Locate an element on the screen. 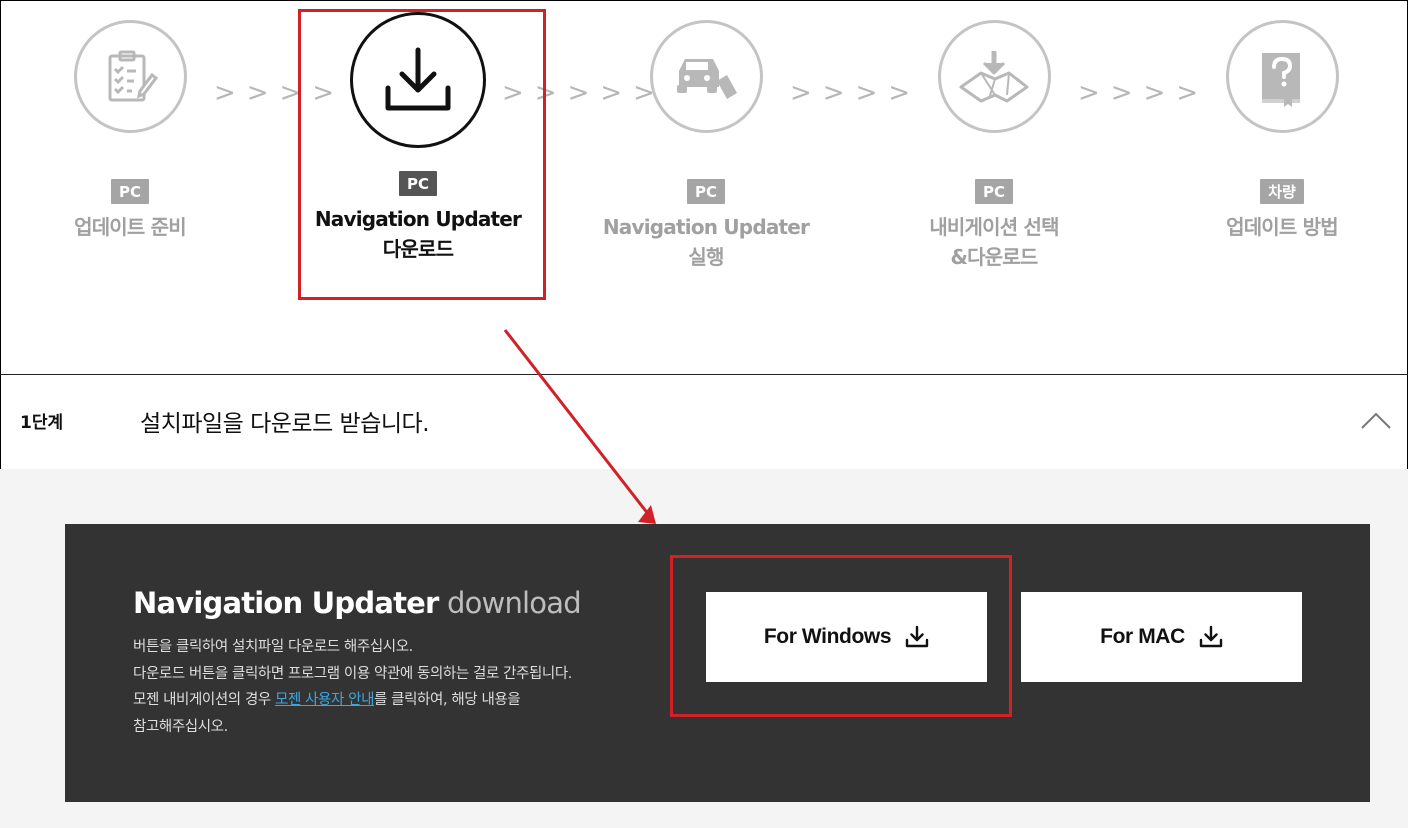  step-update-method: 차량 업데이트 방법 is located at coordinates (1282, 131).